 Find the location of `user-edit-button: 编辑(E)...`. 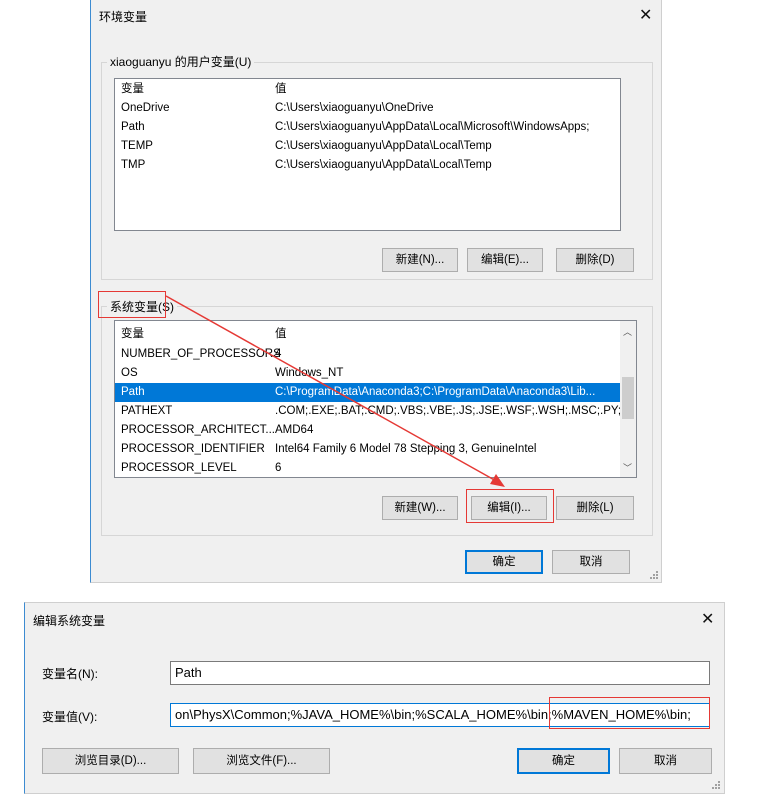

user-edit-button: 编辑(E)... is located at coordinates (505, 260).